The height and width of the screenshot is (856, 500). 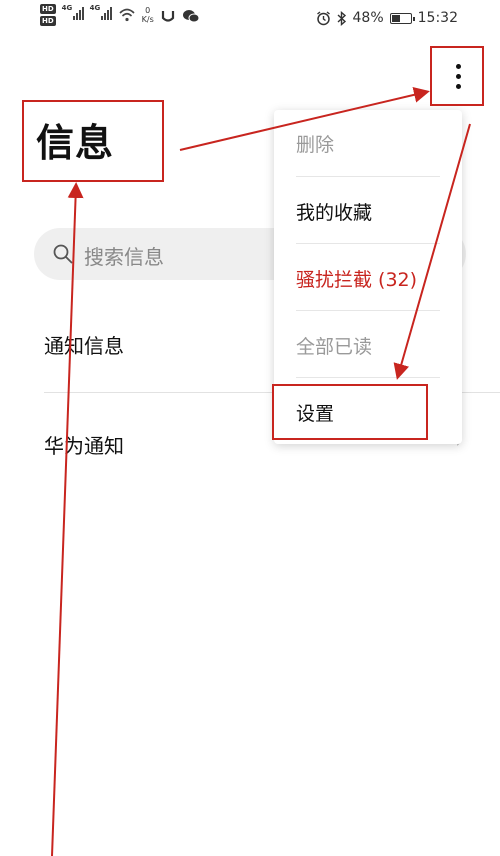 What do you see at coordinates (67, 519) in the screenshot?
I see `arrow-bottom-to-title` at bounding box center [67, 519].